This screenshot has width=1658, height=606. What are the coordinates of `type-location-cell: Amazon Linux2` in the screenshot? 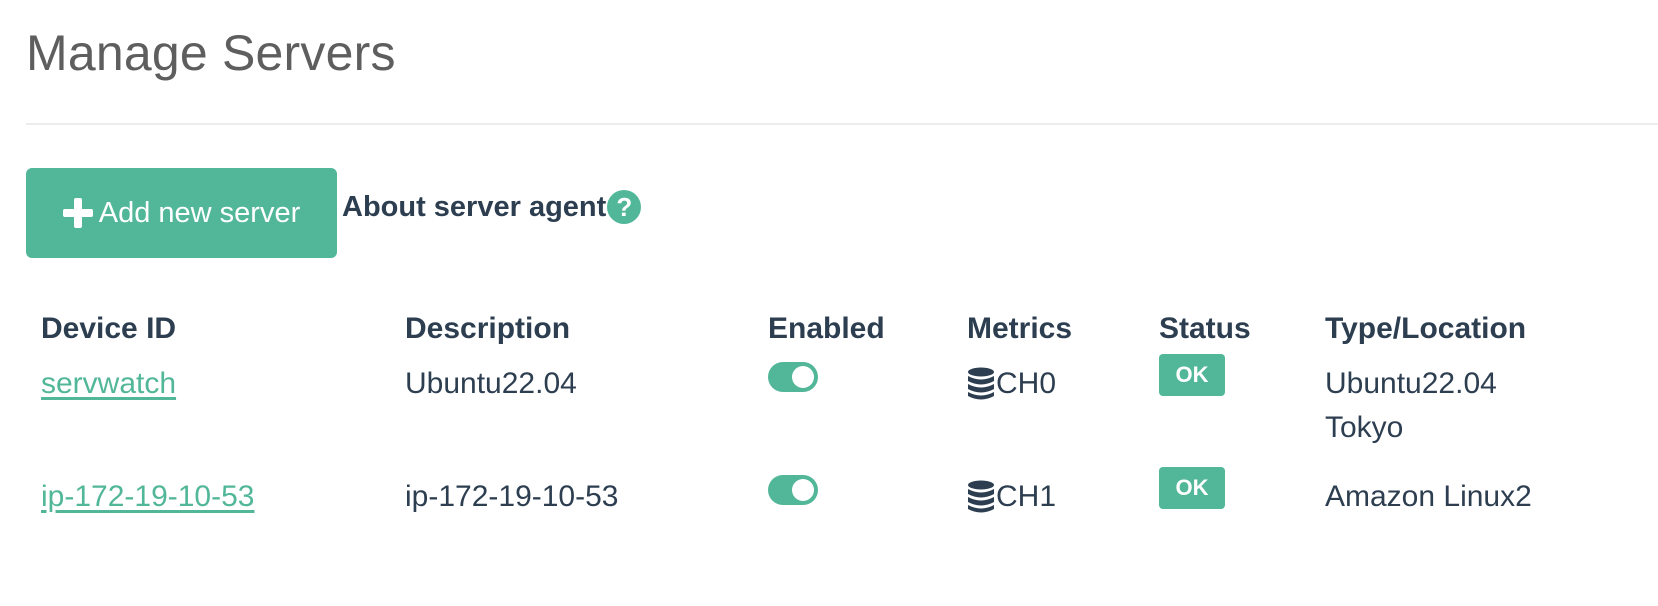 It's located at (1428, 497).